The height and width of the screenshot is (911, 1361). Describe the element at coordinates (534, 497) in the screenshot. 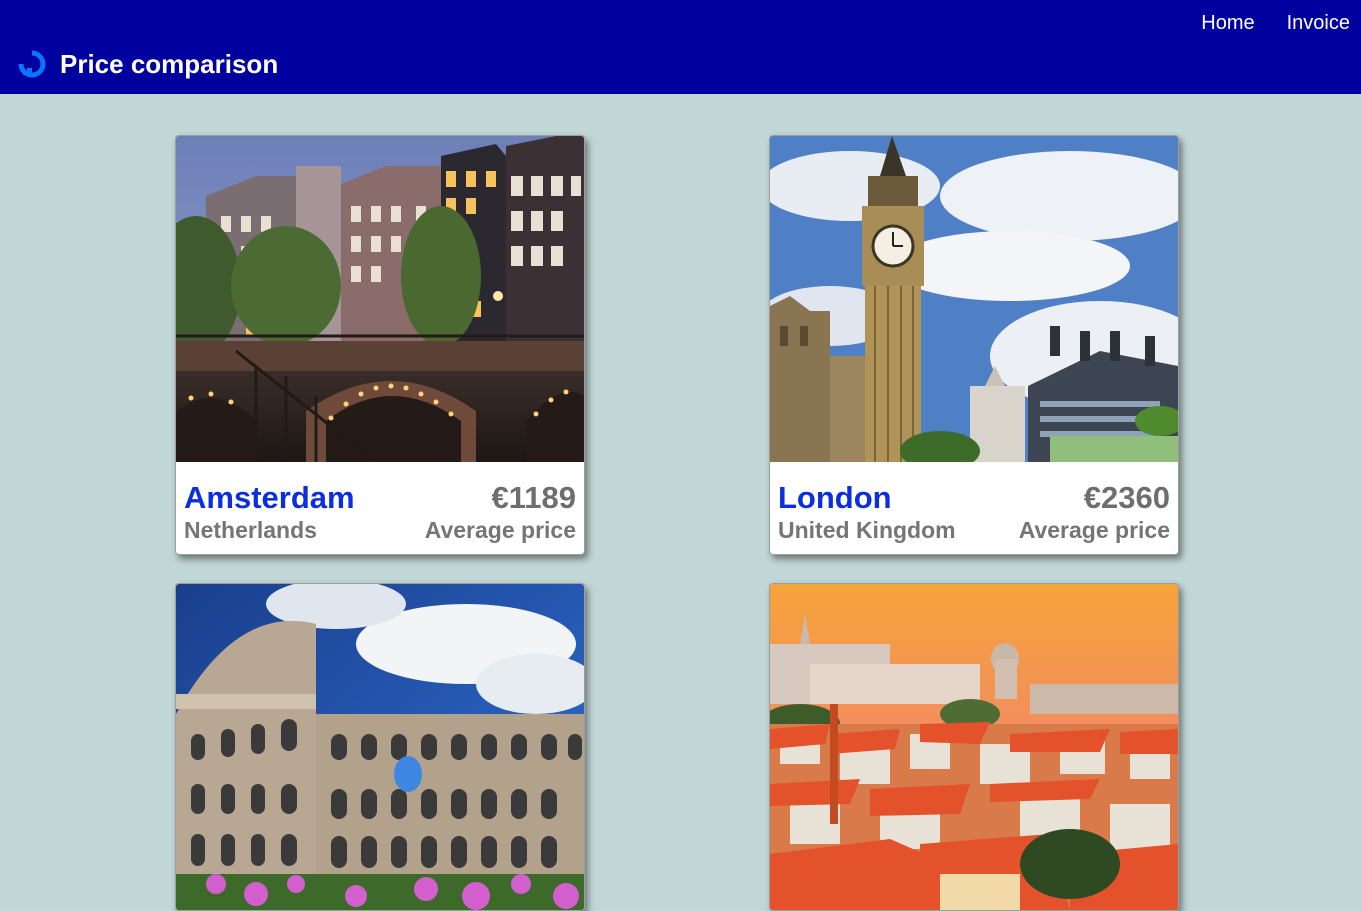

I see `price-value: €1189` at that location.